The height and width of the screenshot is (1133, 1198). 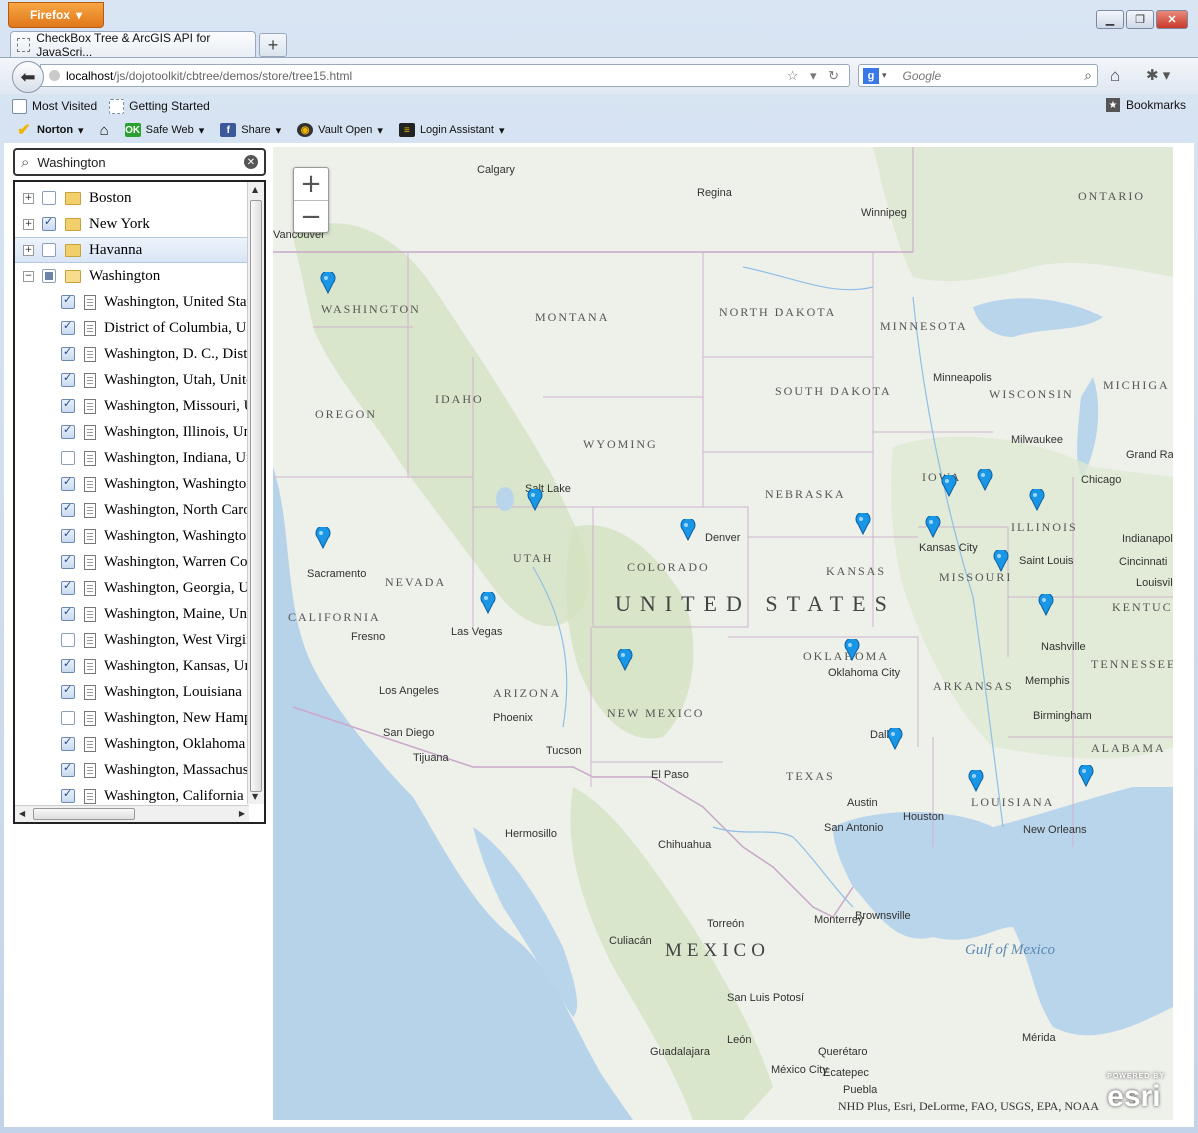 What do you see at coordinates (28, 276) in the screenshot?
I see `expando-icon: −` at bounding box center [28, 276].